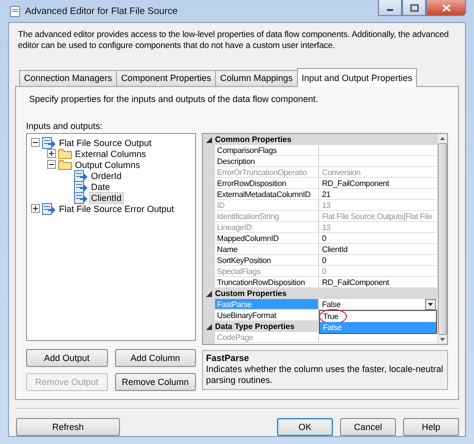 The image size is (474, 444). What do you see at coordinates (101, 11) in the screenshot?
I see `window-title: Advanced Editor for Flat File Source` at bounding box center [101, 11].